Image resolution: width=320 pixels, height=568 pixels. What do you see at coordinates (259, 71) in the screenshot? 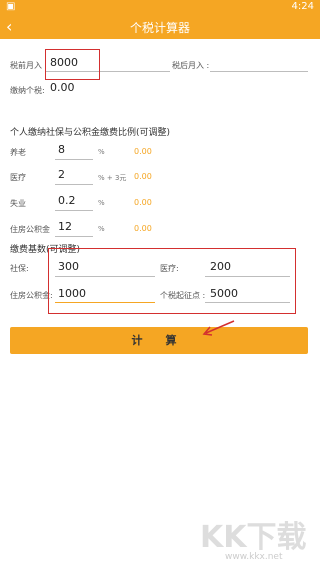
I see `after-tax-underline` at bounding box center [259, 71].